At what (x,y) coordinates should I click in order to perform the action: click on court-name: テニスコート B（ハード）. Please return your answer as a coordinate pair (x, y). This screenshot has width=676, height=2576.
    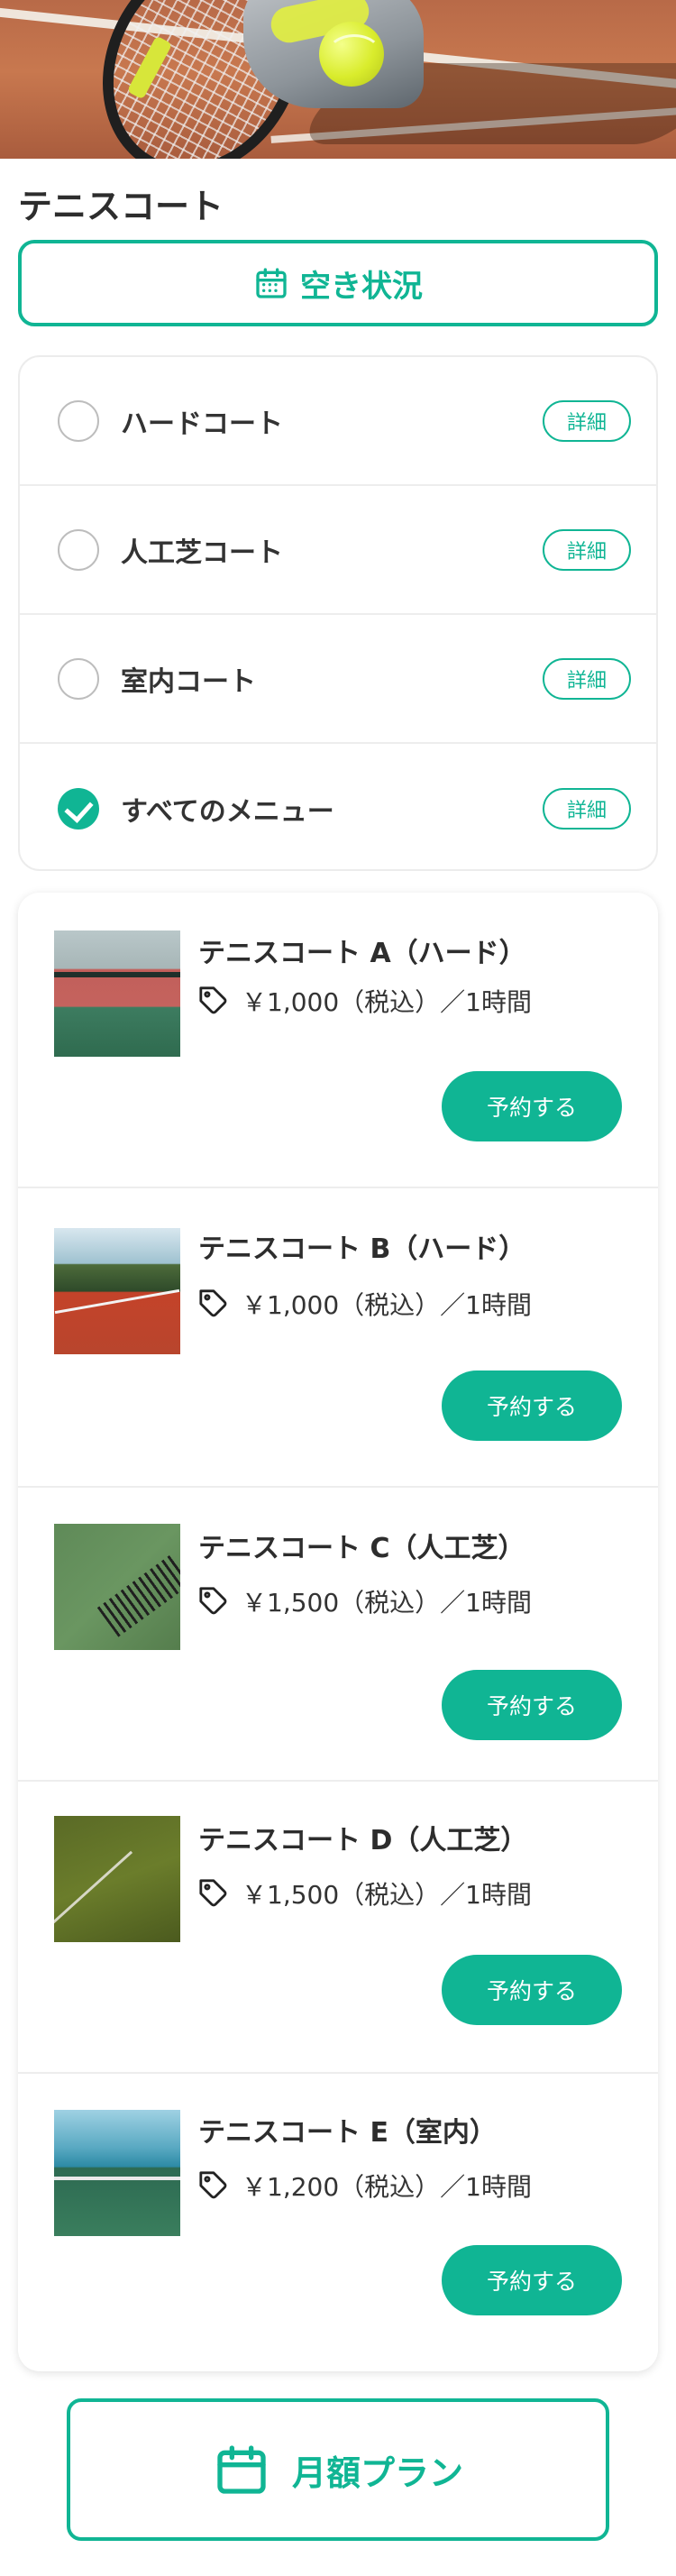
    Looking at the image, I should click on (362, 1249).